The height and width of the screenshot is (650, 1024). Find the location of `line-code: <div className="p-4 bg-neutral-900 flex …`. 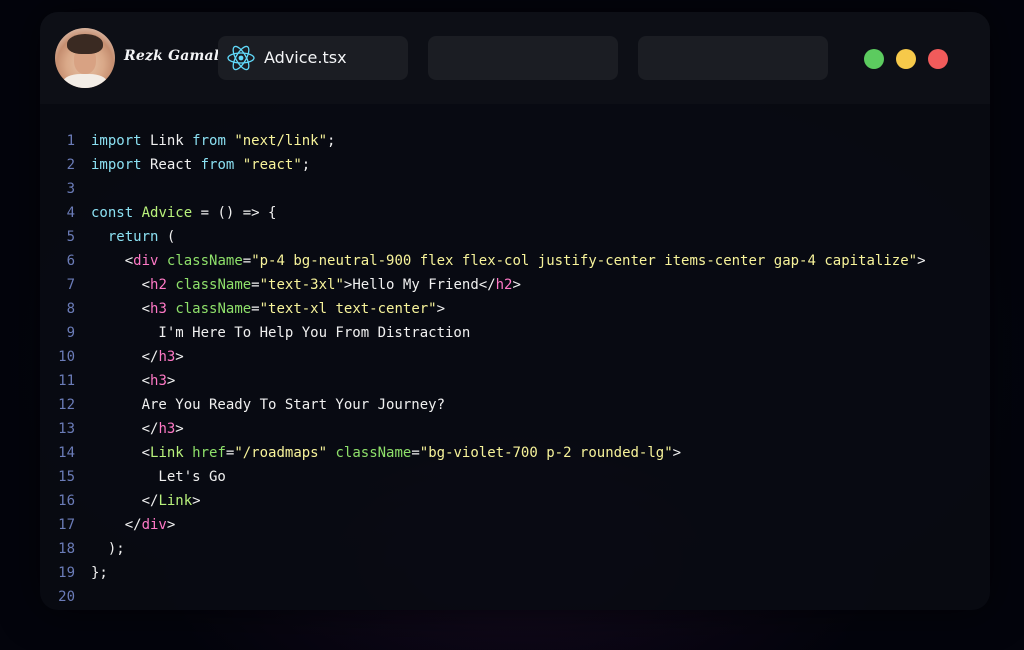

line-code: <div className="p-4 bg-neutral-900 flex … is located at coordinates (508, 261).